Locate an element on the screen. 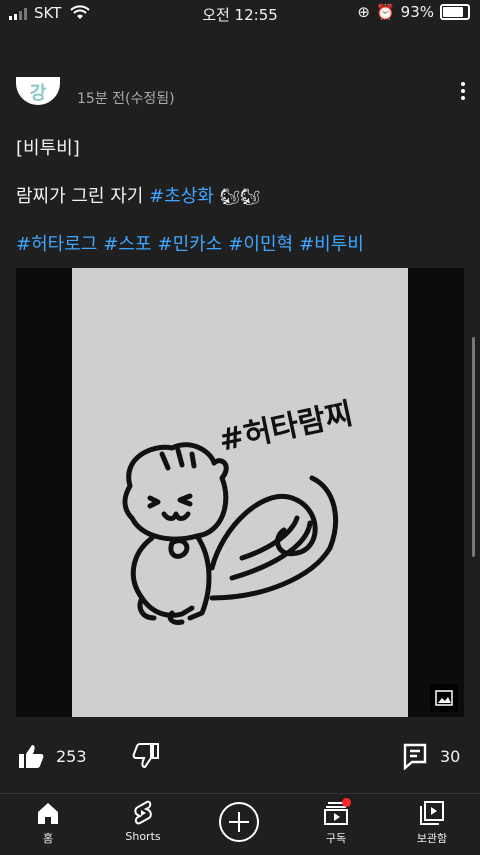  more-options-icon is located at coordinates (463, 91).